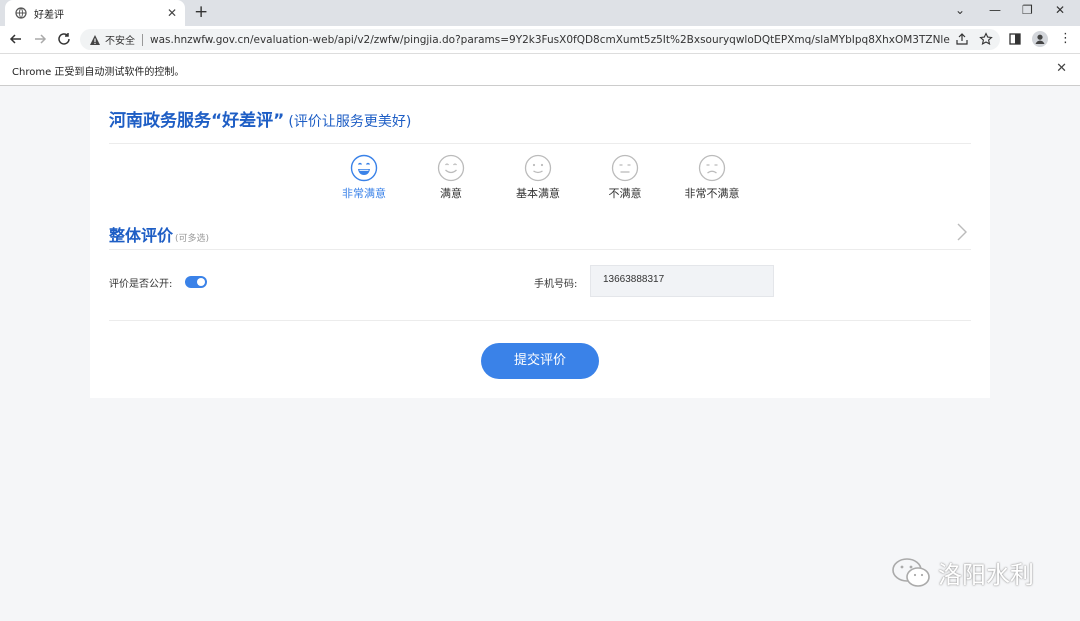 This screenshot has height=621, width=1080. I want to click on page-title: 河南政务服务“好差评” (评价让服务更美好), so click(260, 118).